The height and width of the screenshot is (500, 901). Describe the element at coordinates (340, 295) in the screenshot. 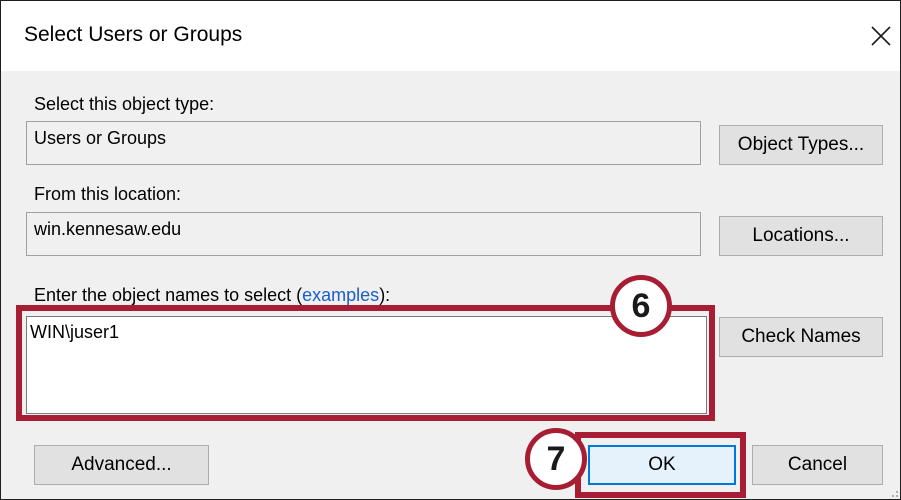

I see `examples-link: examples` at that location.